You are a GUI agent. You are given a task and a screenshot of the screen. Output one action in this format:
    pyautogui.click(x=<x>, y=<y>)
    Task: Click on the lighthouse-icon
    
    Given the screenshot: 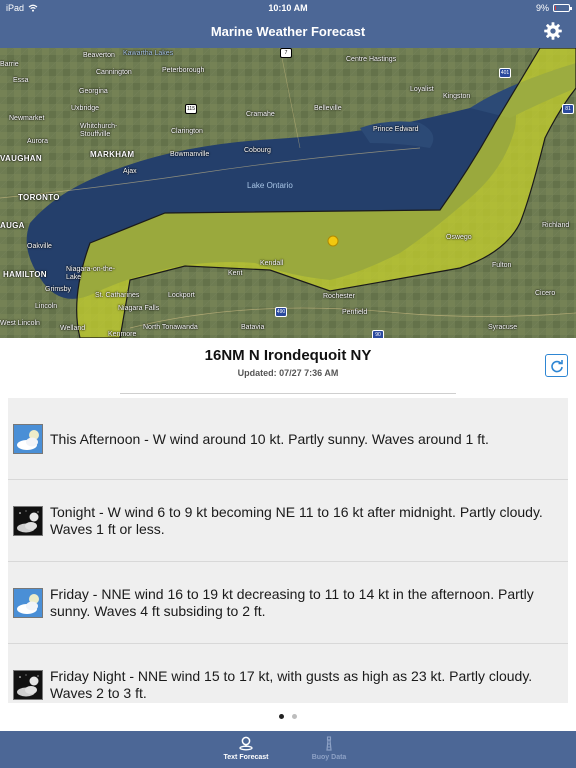 What is the action you would take?
    pyautogui.click(x=329, y=743)
    